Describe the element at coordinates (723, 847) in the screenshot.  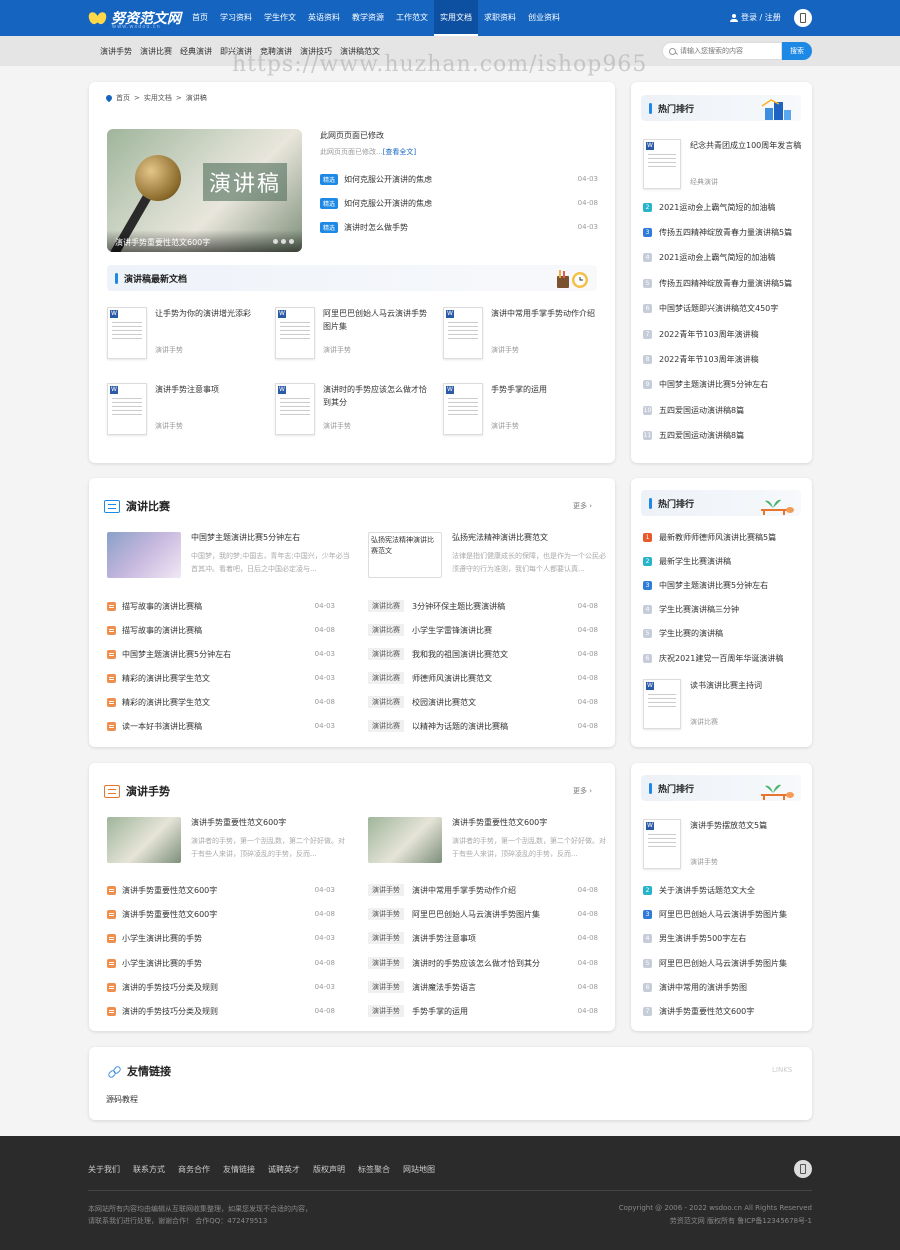
I see `hot-feature: 演讲手势摆放范文5篇演讲手势` at that location.